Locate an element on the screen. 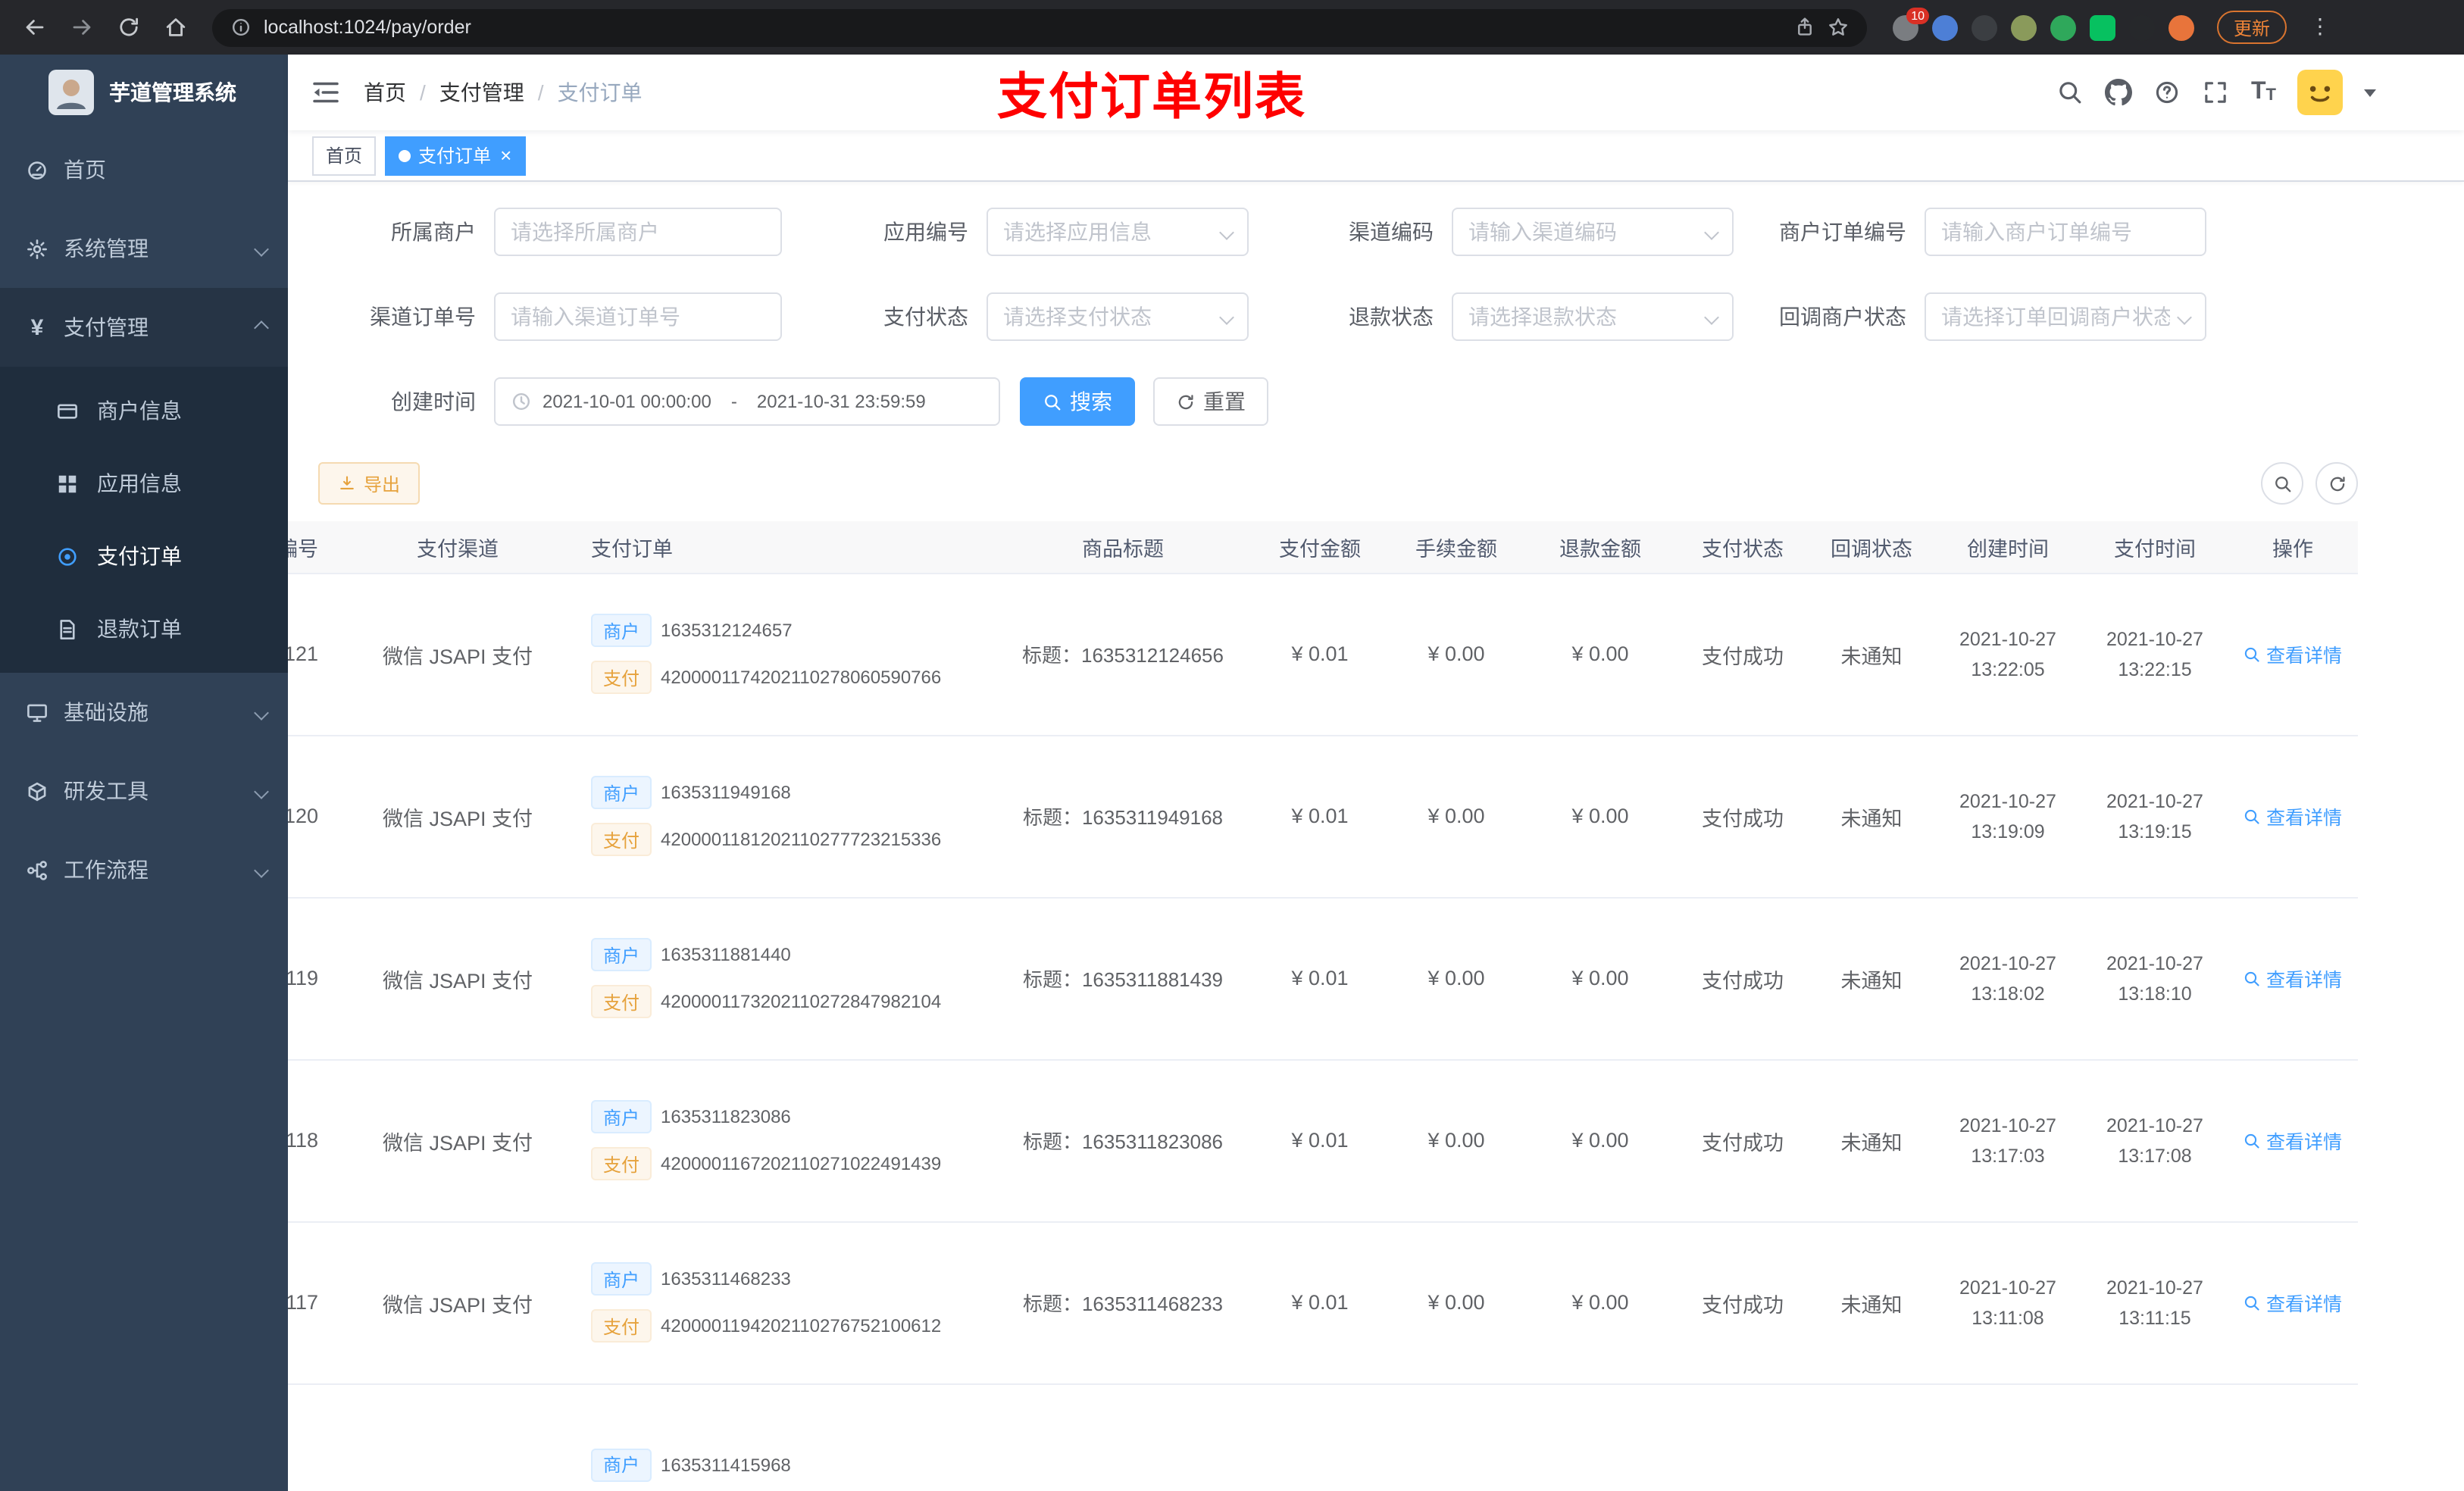 The image size is (2464, 1491). channel-code-select: 请输入渠道编码 is located at coordinates (1593, 232).